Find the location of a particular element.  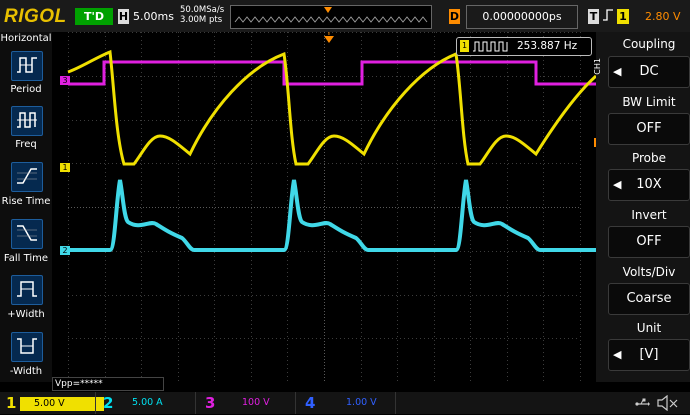

invert-toggle: OFF is located at coordinates (649, 242).